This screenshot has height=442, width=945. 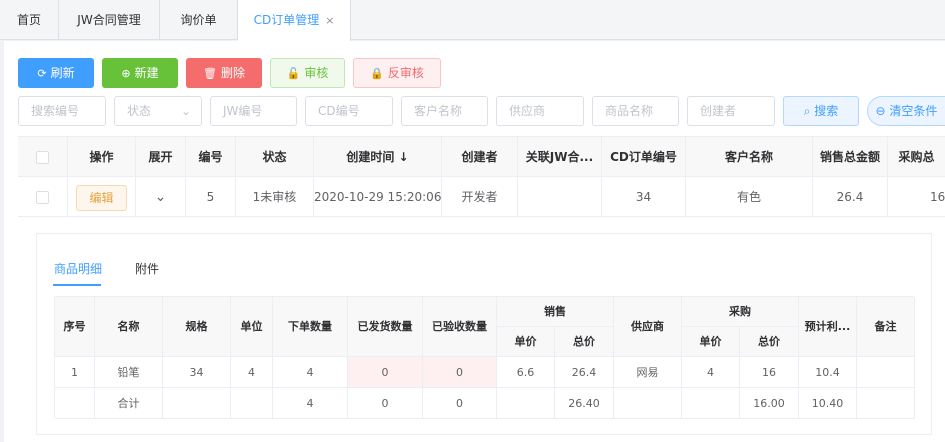 I want to click on dr-seq: 1, so click(x=75, y=372).